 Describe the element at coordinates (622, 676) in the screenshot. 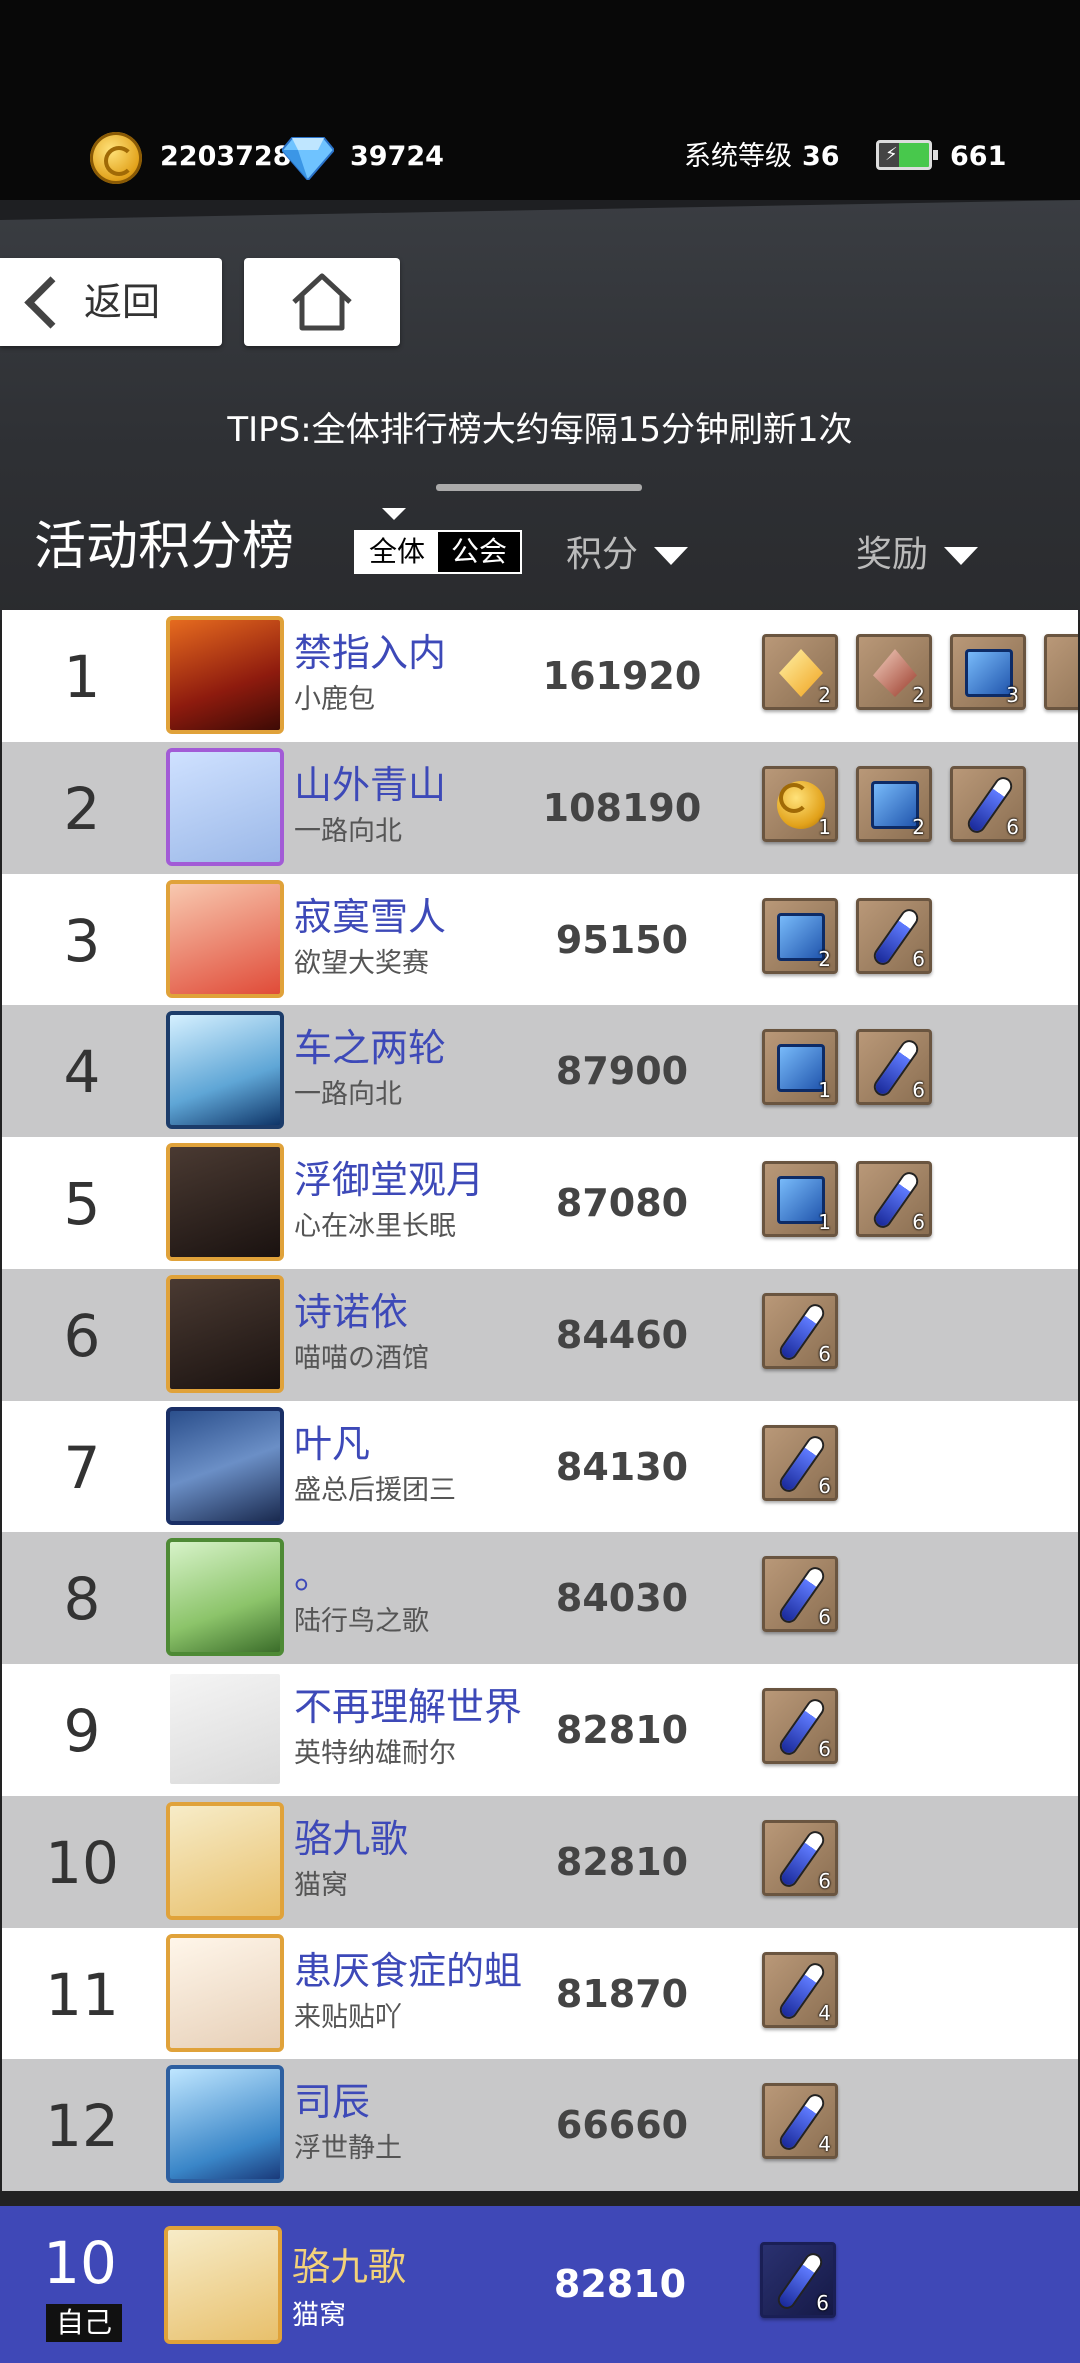

I see `score: 161920` at that location.